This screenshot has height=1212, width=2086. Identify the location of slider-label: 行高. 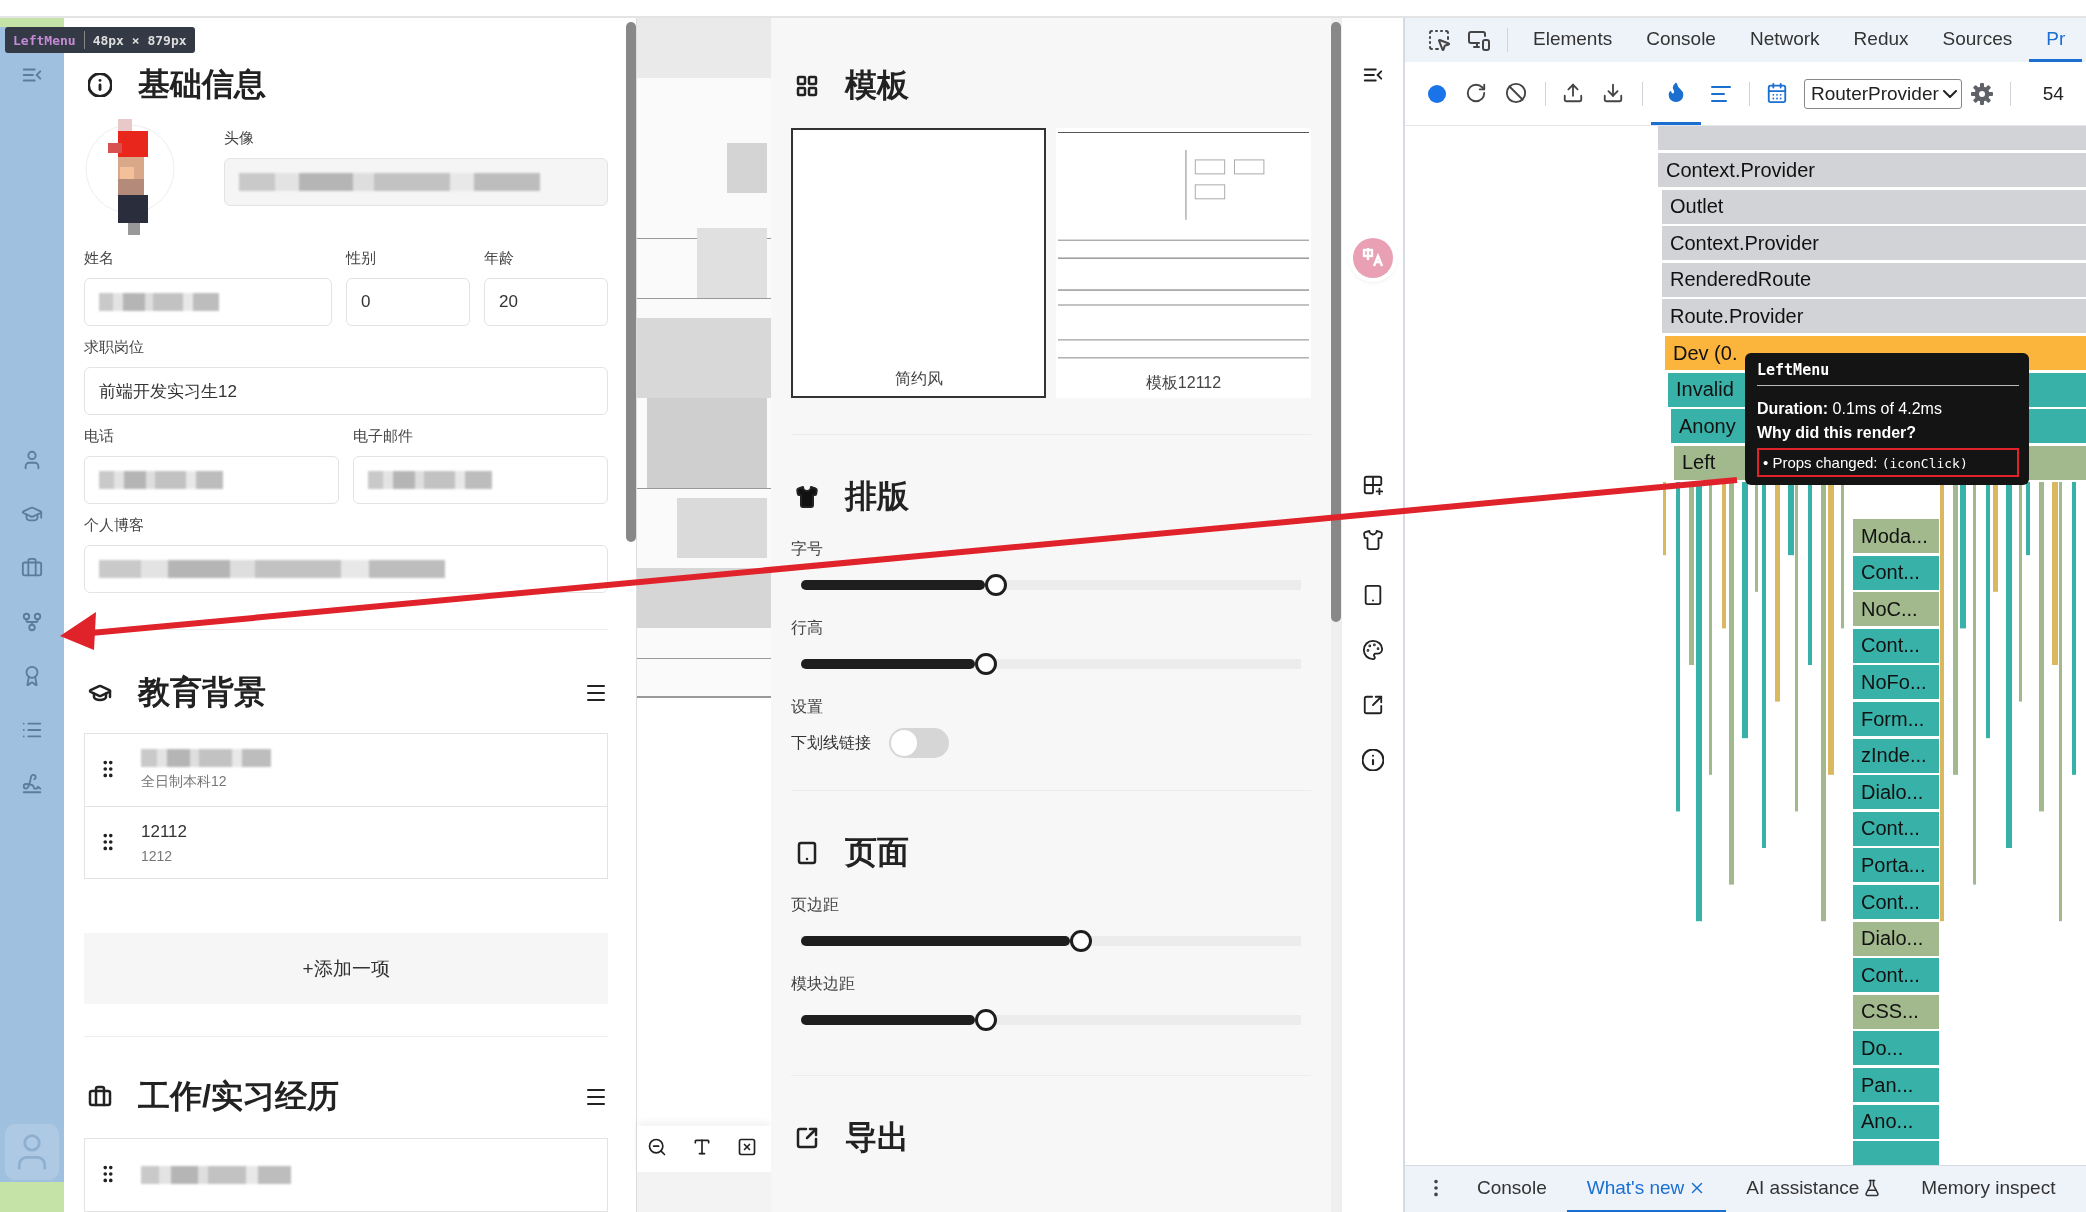
(807, 628).